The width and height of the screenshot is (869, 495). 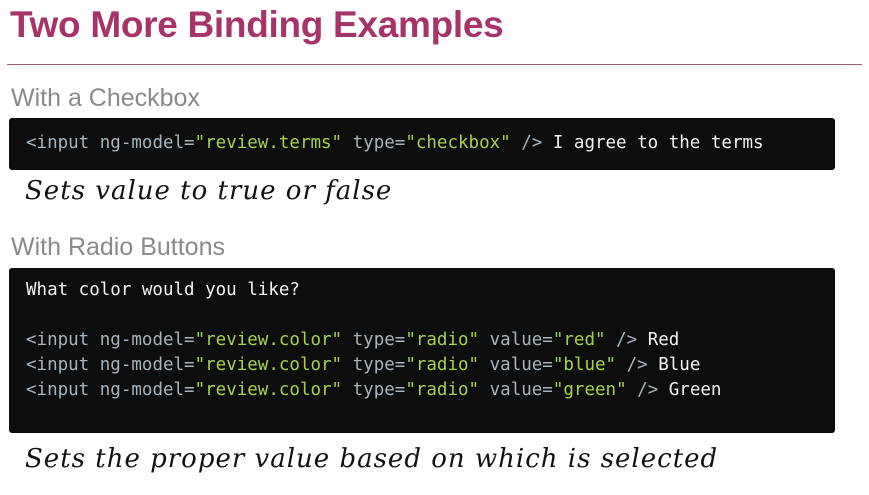 I want to click on code-string: "review.terms", so click(x=268, y=143).